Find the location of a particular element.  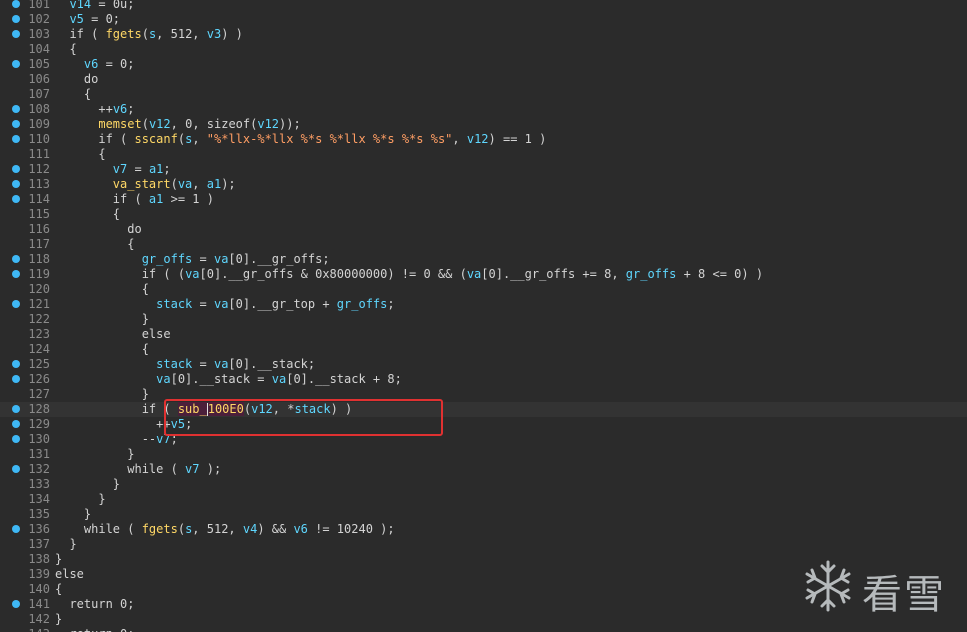

code-line: 135 } is located at coordinates (483, 514).